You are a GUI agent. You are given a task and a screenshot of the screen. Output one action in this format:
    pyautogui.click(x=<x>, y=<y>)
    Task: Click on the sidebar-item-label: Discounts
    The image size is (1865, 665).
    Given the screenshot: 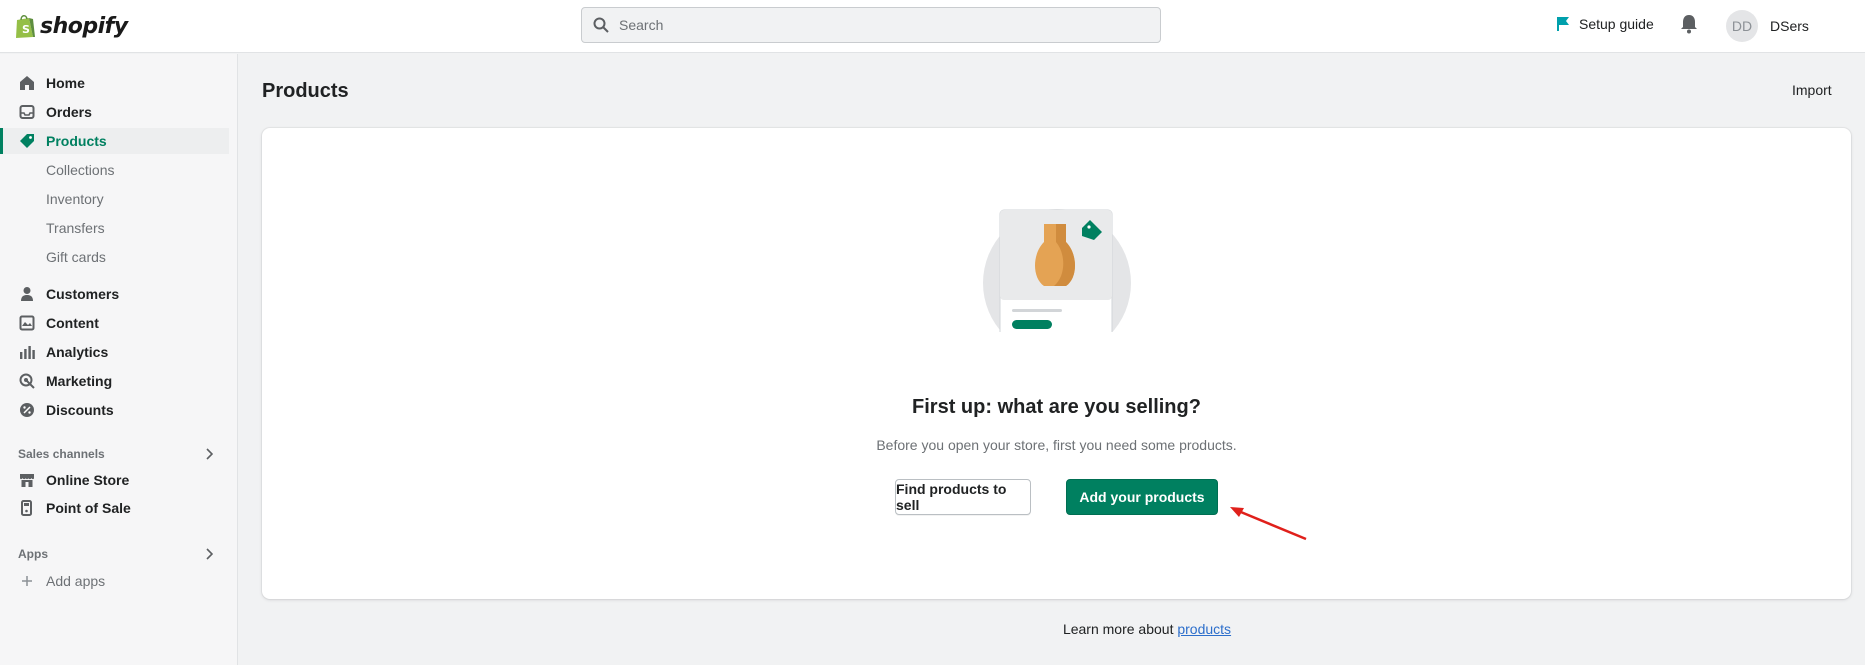 What is the action you would take?
    pyautogui.click(x=80, y=410)
    